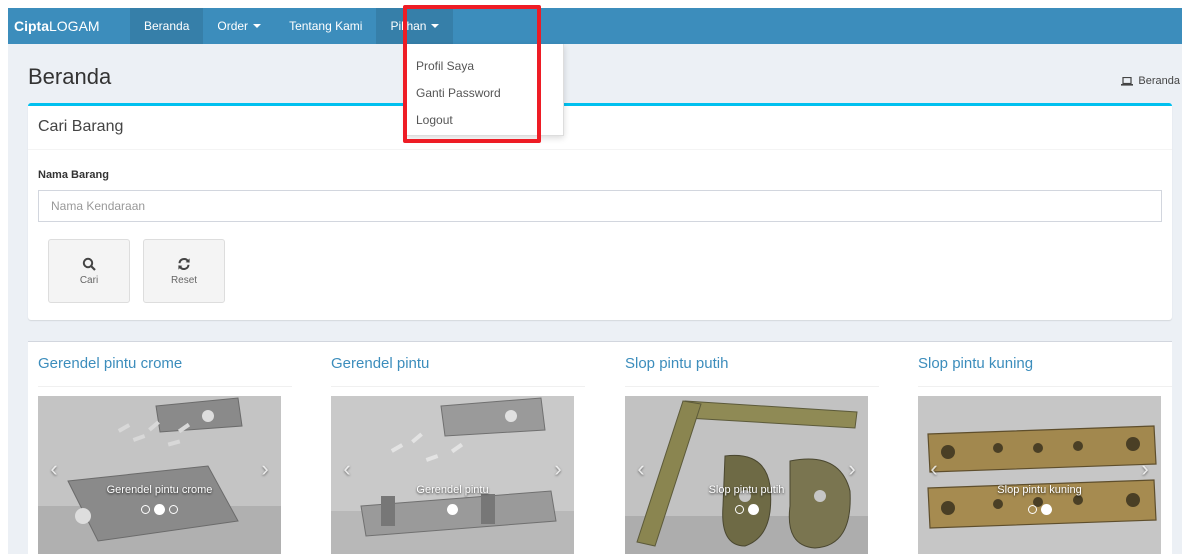 The width and height of the screenshot is (1182, 554). I want to click on product-title: Gerendel pintu crome, so click(110, 363).